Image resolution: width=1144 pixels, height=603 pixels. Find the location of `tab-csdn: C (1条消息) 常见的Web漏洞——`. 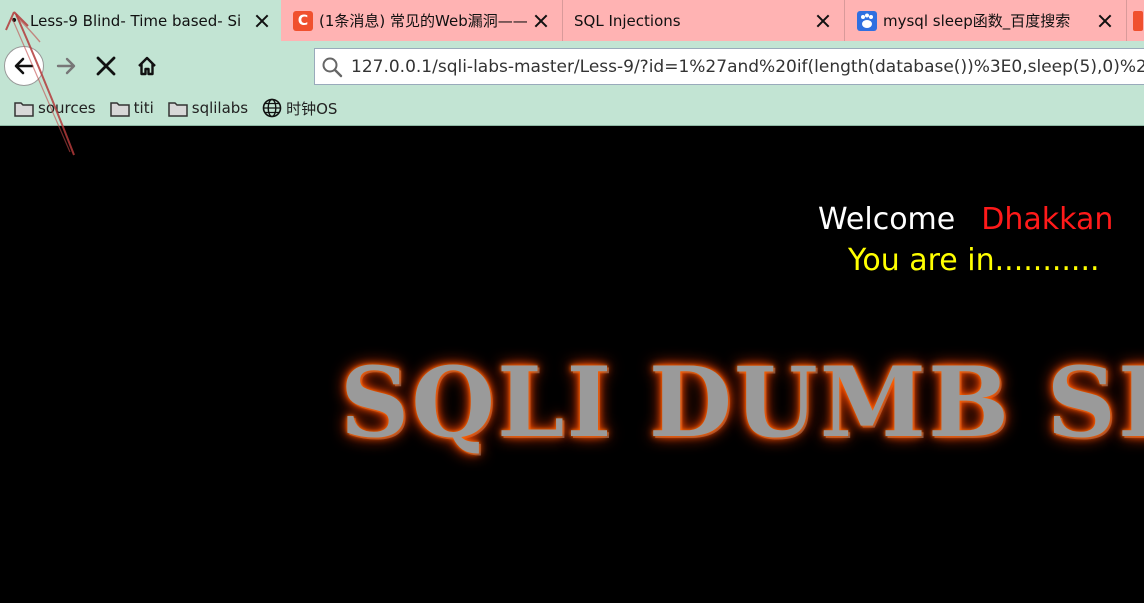

tab-csdn: C (1条消息) 常见的Web漏洞—— is located at coordinates (422, 20).